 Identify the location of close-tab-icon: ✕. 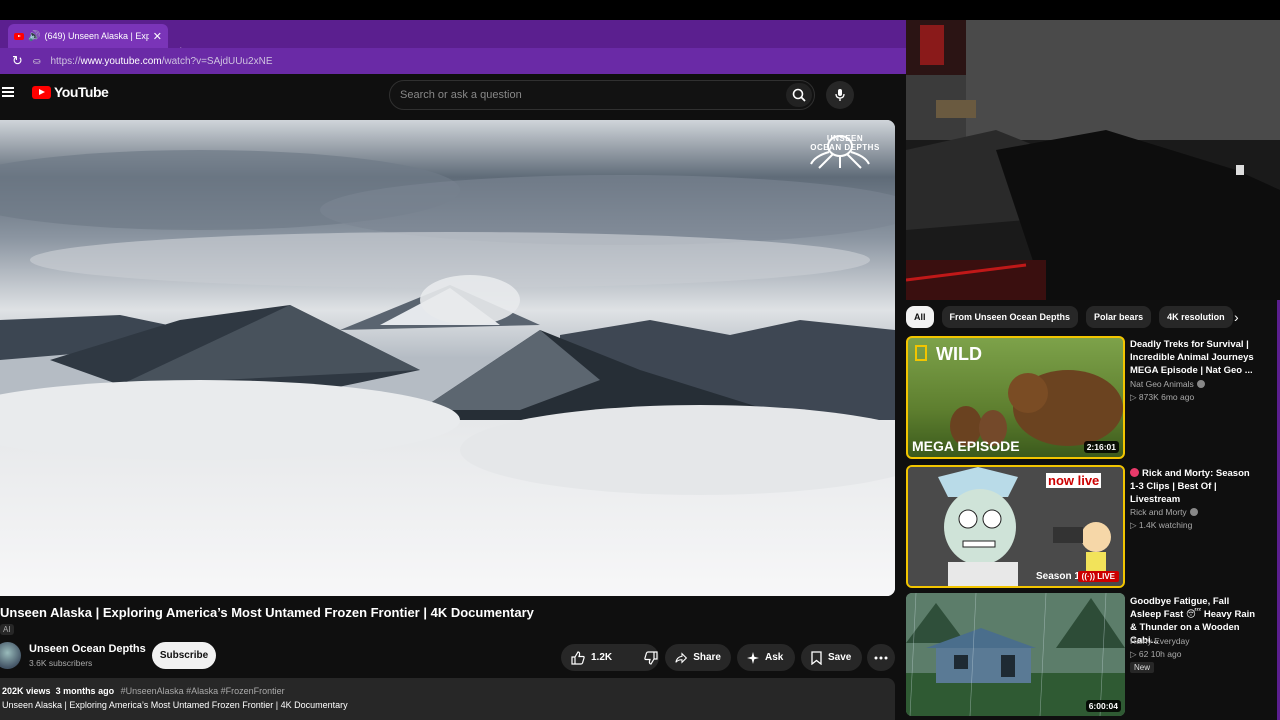
(157, 36).